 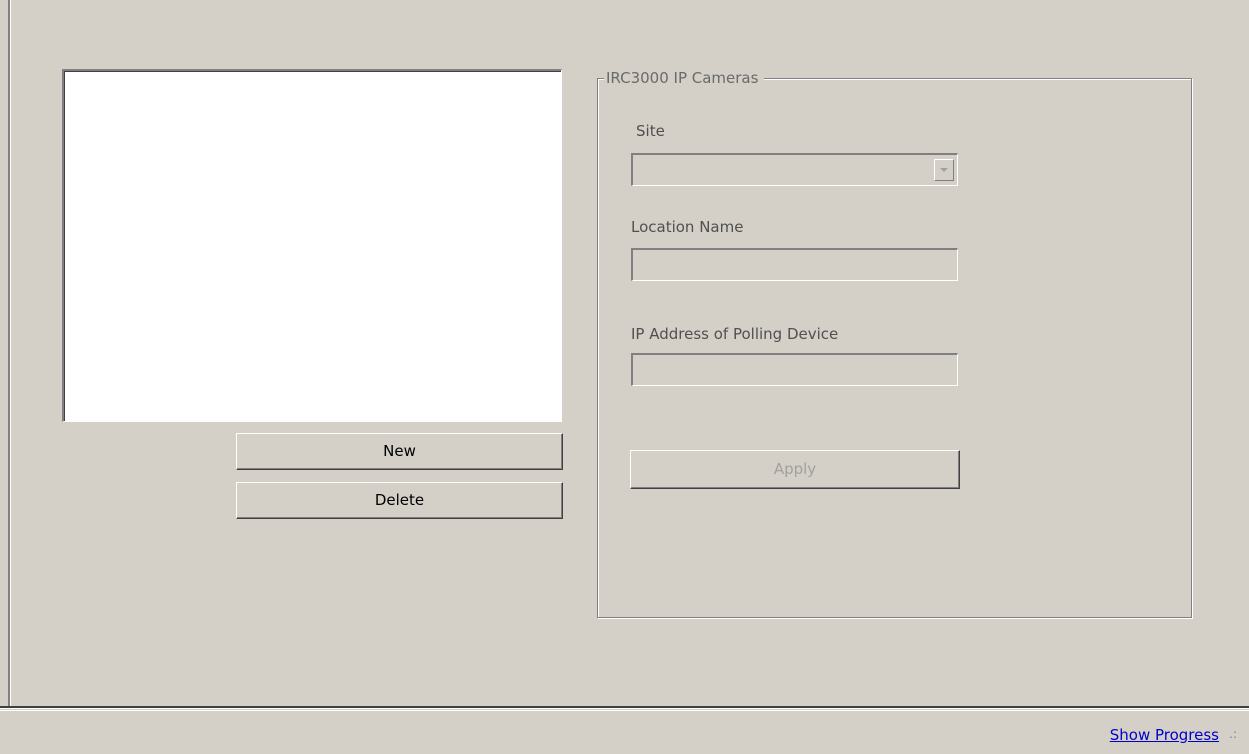 What do you see at coordinates (624, 710) in the screenshot?
I see `status-bar-divider` at bounding box center [624, 710].